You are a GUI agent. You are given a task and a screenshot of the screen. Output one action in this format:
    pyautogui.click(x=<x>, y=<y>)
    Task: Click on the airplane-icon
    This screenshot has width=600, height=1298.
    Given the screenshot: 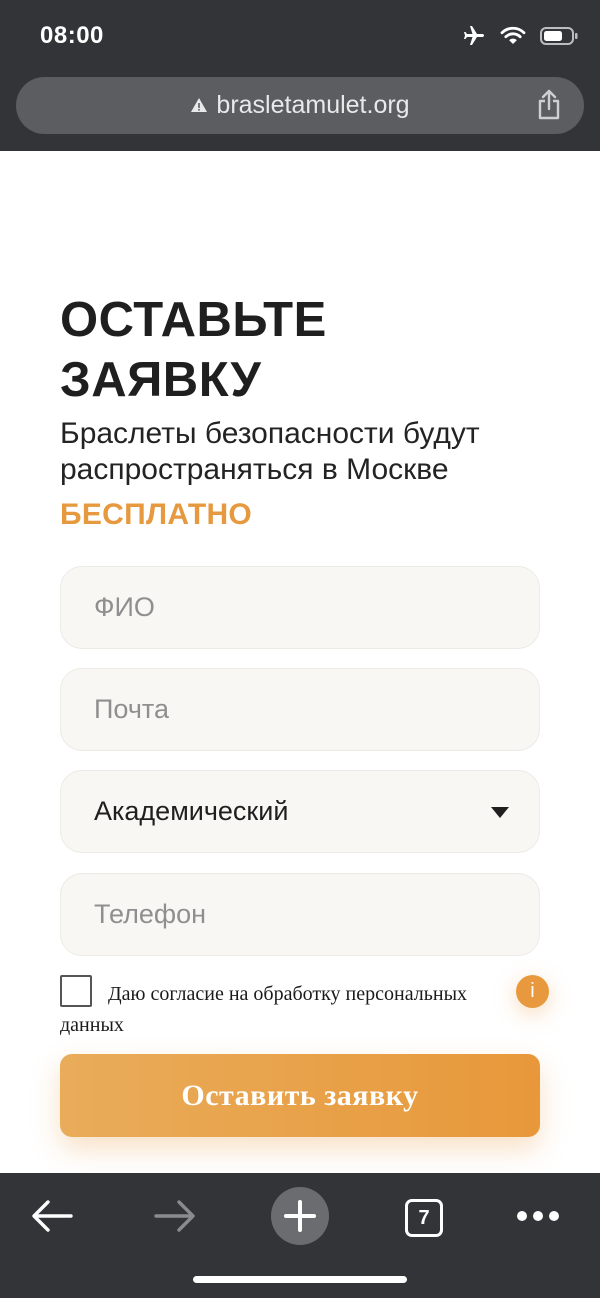 What is the action you would take?
    pyautogui.click(x=474, y=38)
    